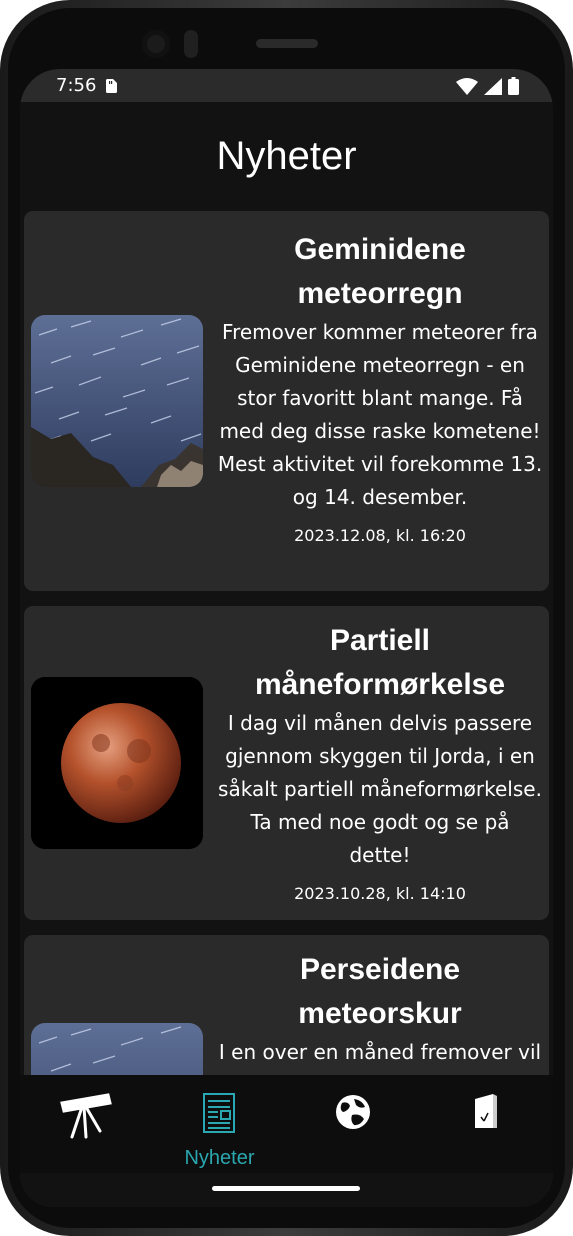 This screenshot has width=573, height=1236. I want to click on news-title: Perseidene meteorskur, so click(380, 991).